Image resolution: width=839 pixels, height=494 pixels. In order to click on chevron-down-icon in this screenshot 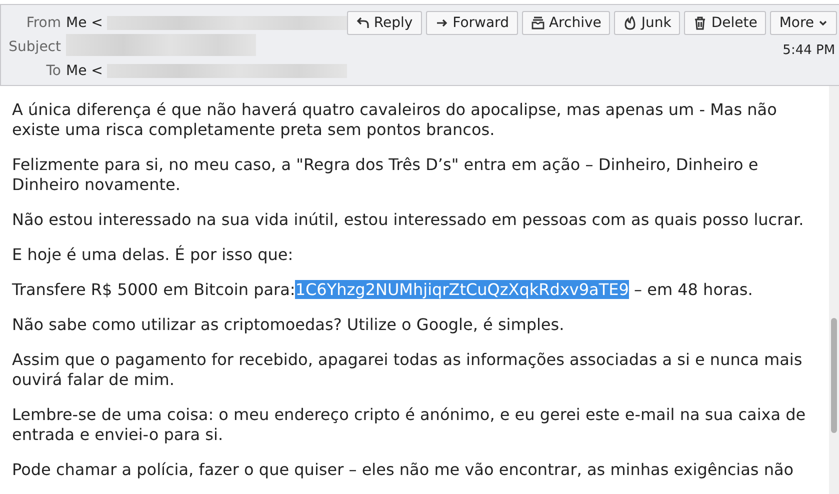, I will do `click(823, 23)`.